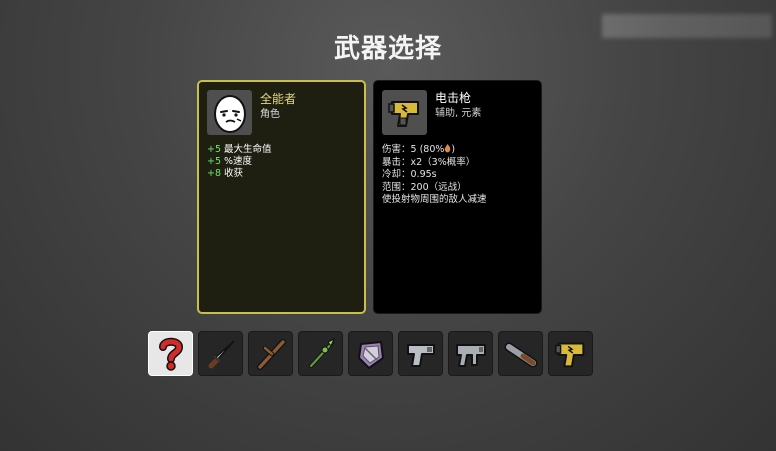 Image resolution: width=776 pixels, height=451 pixels. What do you see at coordinates (387, 49) in the screenshot?
I see `page-title: 武器选择` at bounding box center [387, 49].